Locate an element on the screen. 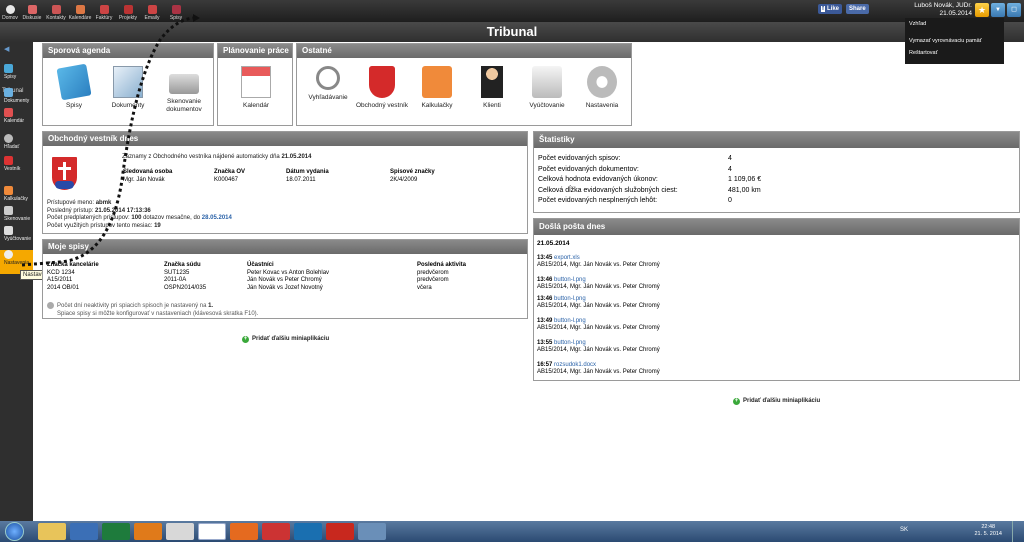  clock: 22:48 21. 5. 2014 is located at coordinates (988, 531).